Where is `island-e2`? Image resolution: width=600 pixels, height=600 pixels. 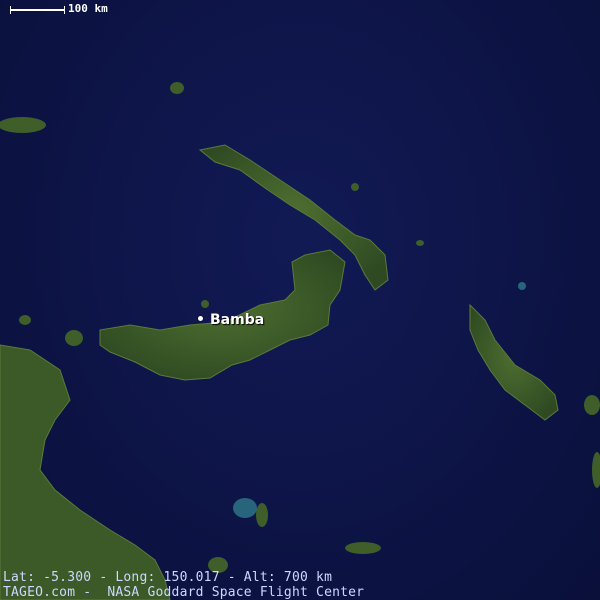
island-e2 is located at coordinates (596, 470).